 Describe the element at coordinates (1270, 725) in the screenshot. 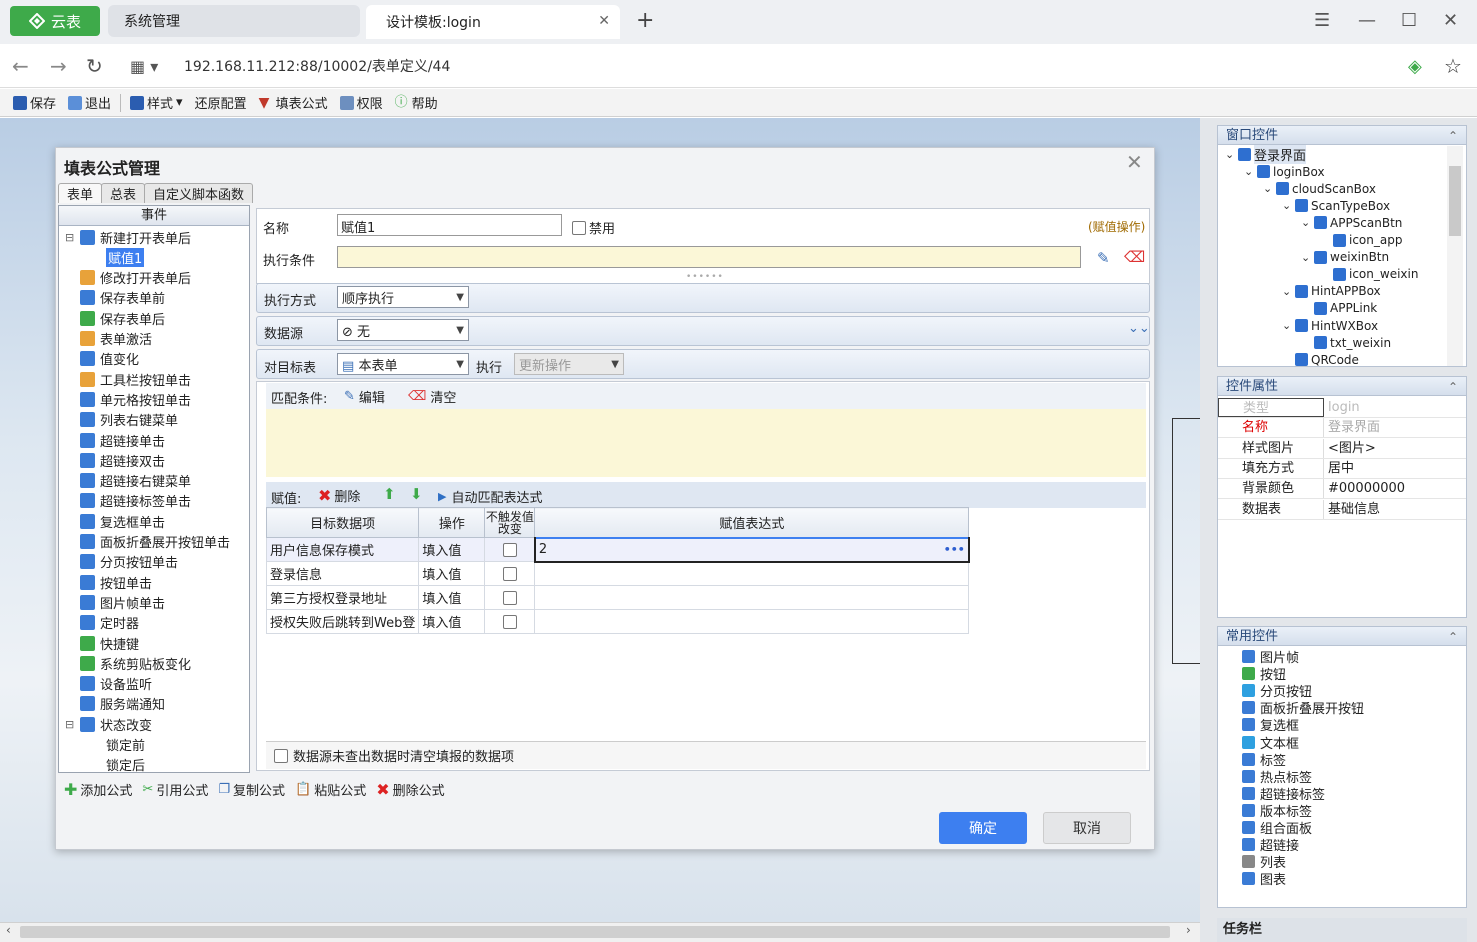

I see `common-control-item: 复选框` at that location.